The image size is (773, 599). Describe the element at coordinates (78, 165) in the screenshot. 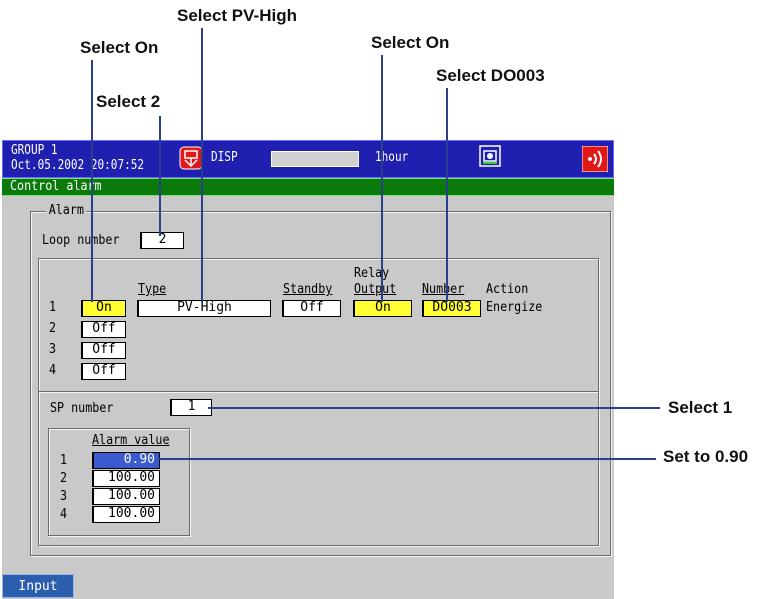

I see `datetime-label: Oct.05.2002 20:07:52` at that location.